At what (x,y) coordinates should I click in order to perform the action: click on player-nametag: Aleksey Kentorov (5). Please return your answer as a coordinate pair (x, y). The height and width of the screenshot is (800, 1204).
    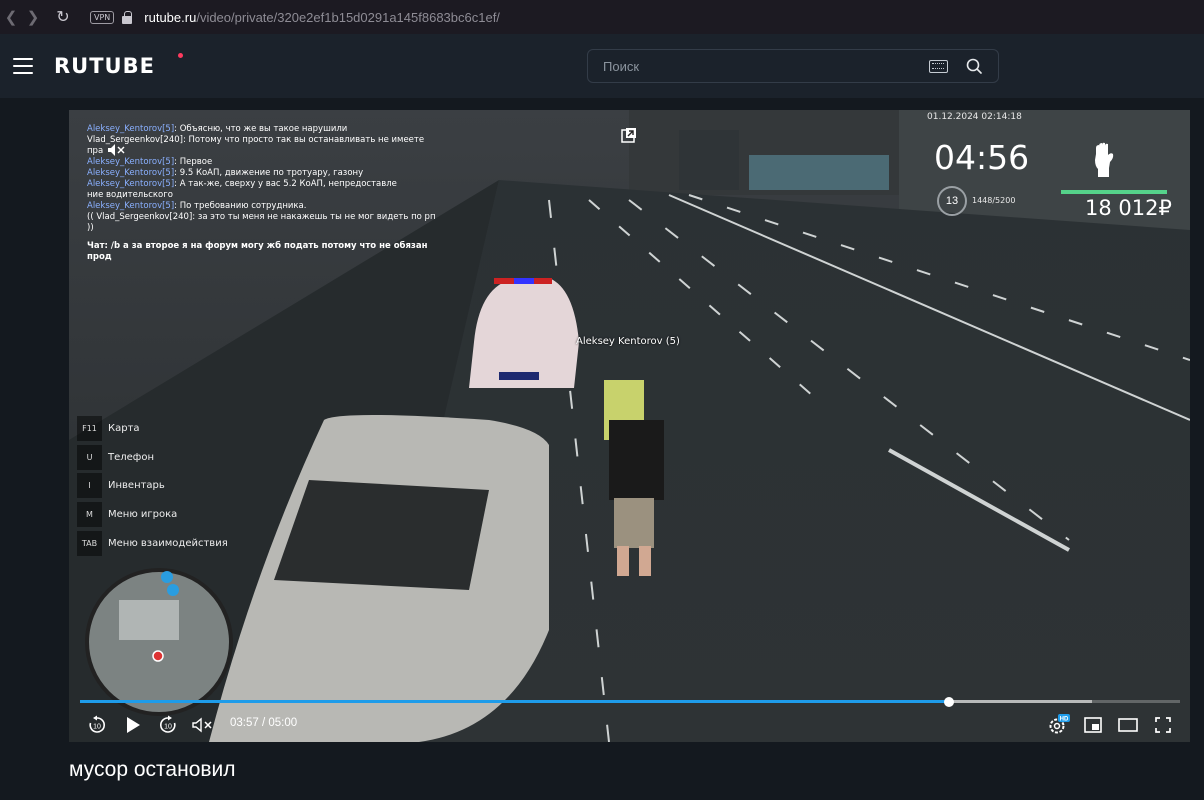
    Looking at the image, I should click on (628, 341).